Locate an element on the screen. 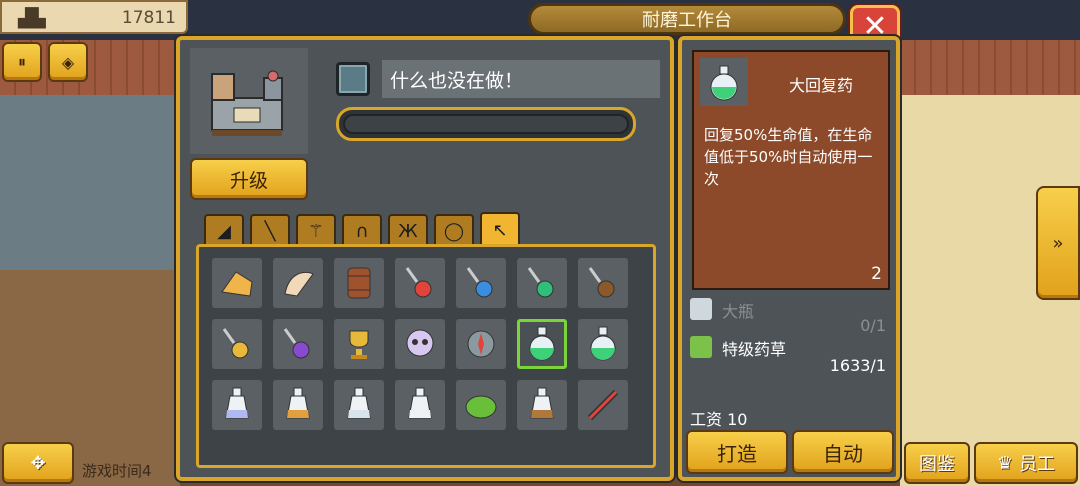 Image resolution: width=1080 pixels, height=486 pixels. ring-icon: ◯ is located at coordinates (454, 231).